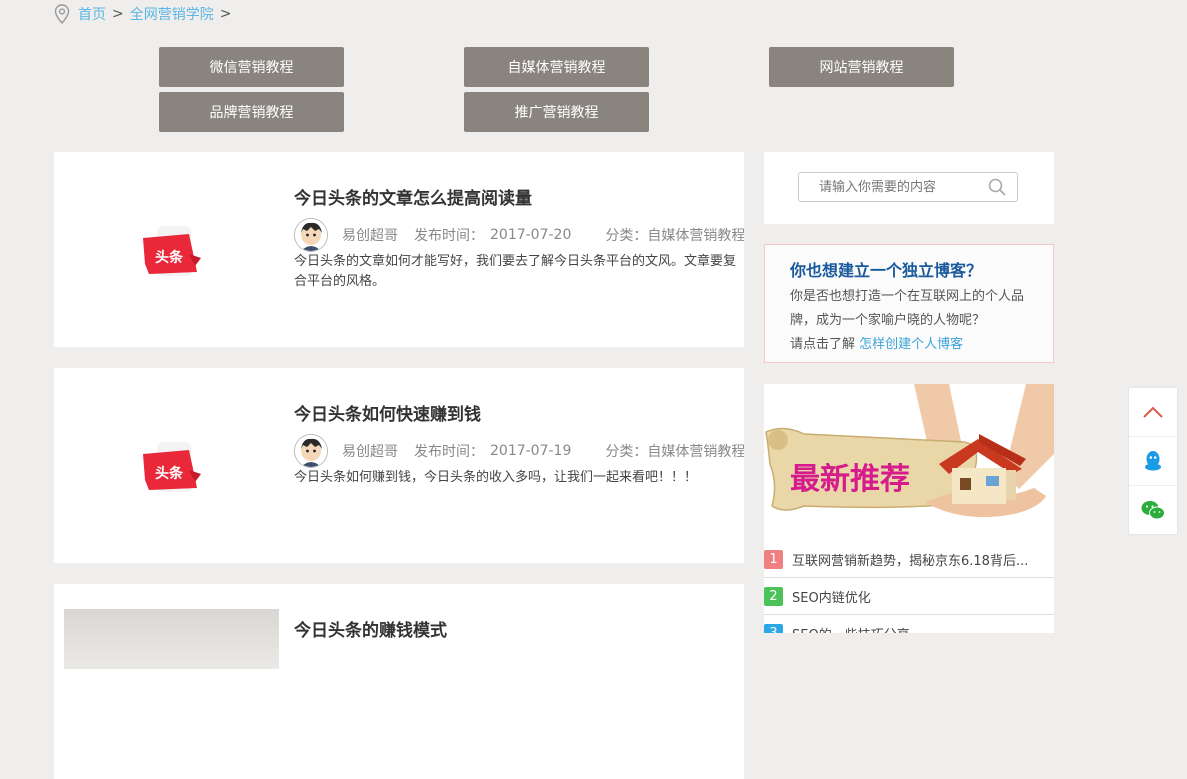  I want to click on chevron-up-icon, so click(1153, 412).